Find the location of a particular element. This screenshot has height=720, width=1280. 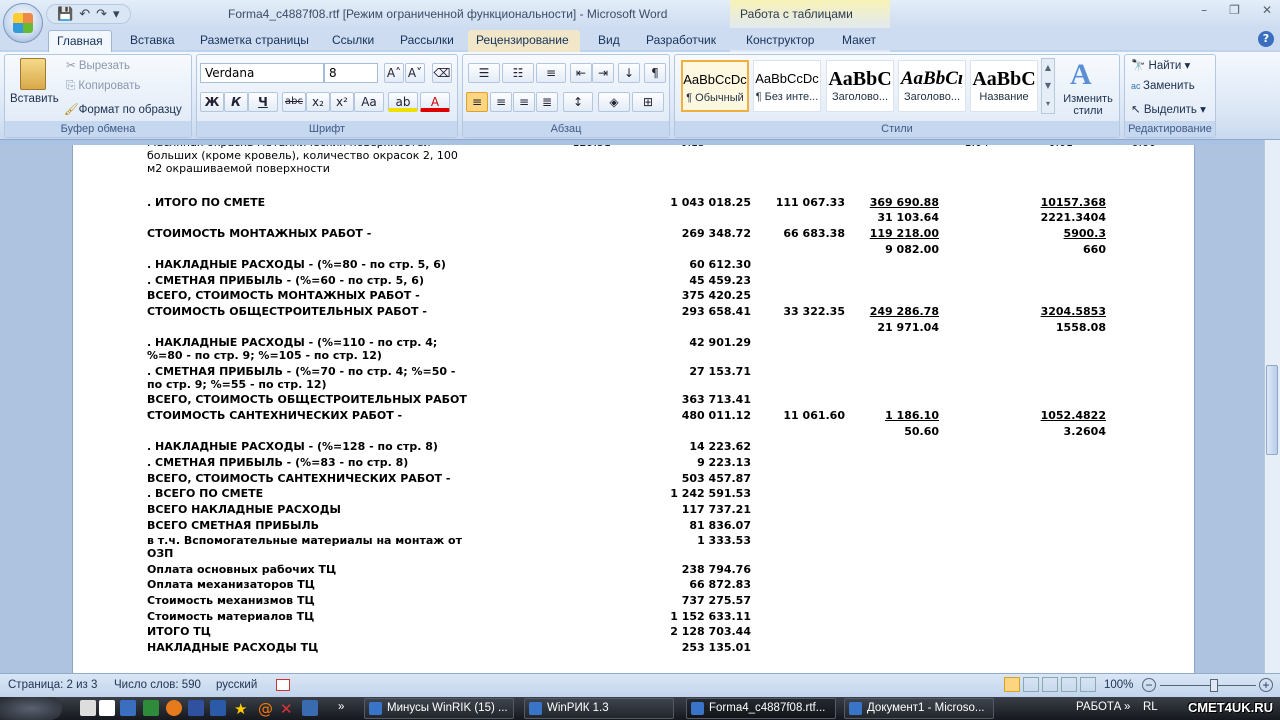

customize-qat-icon: ▾ is located at coordinates (116, 14).